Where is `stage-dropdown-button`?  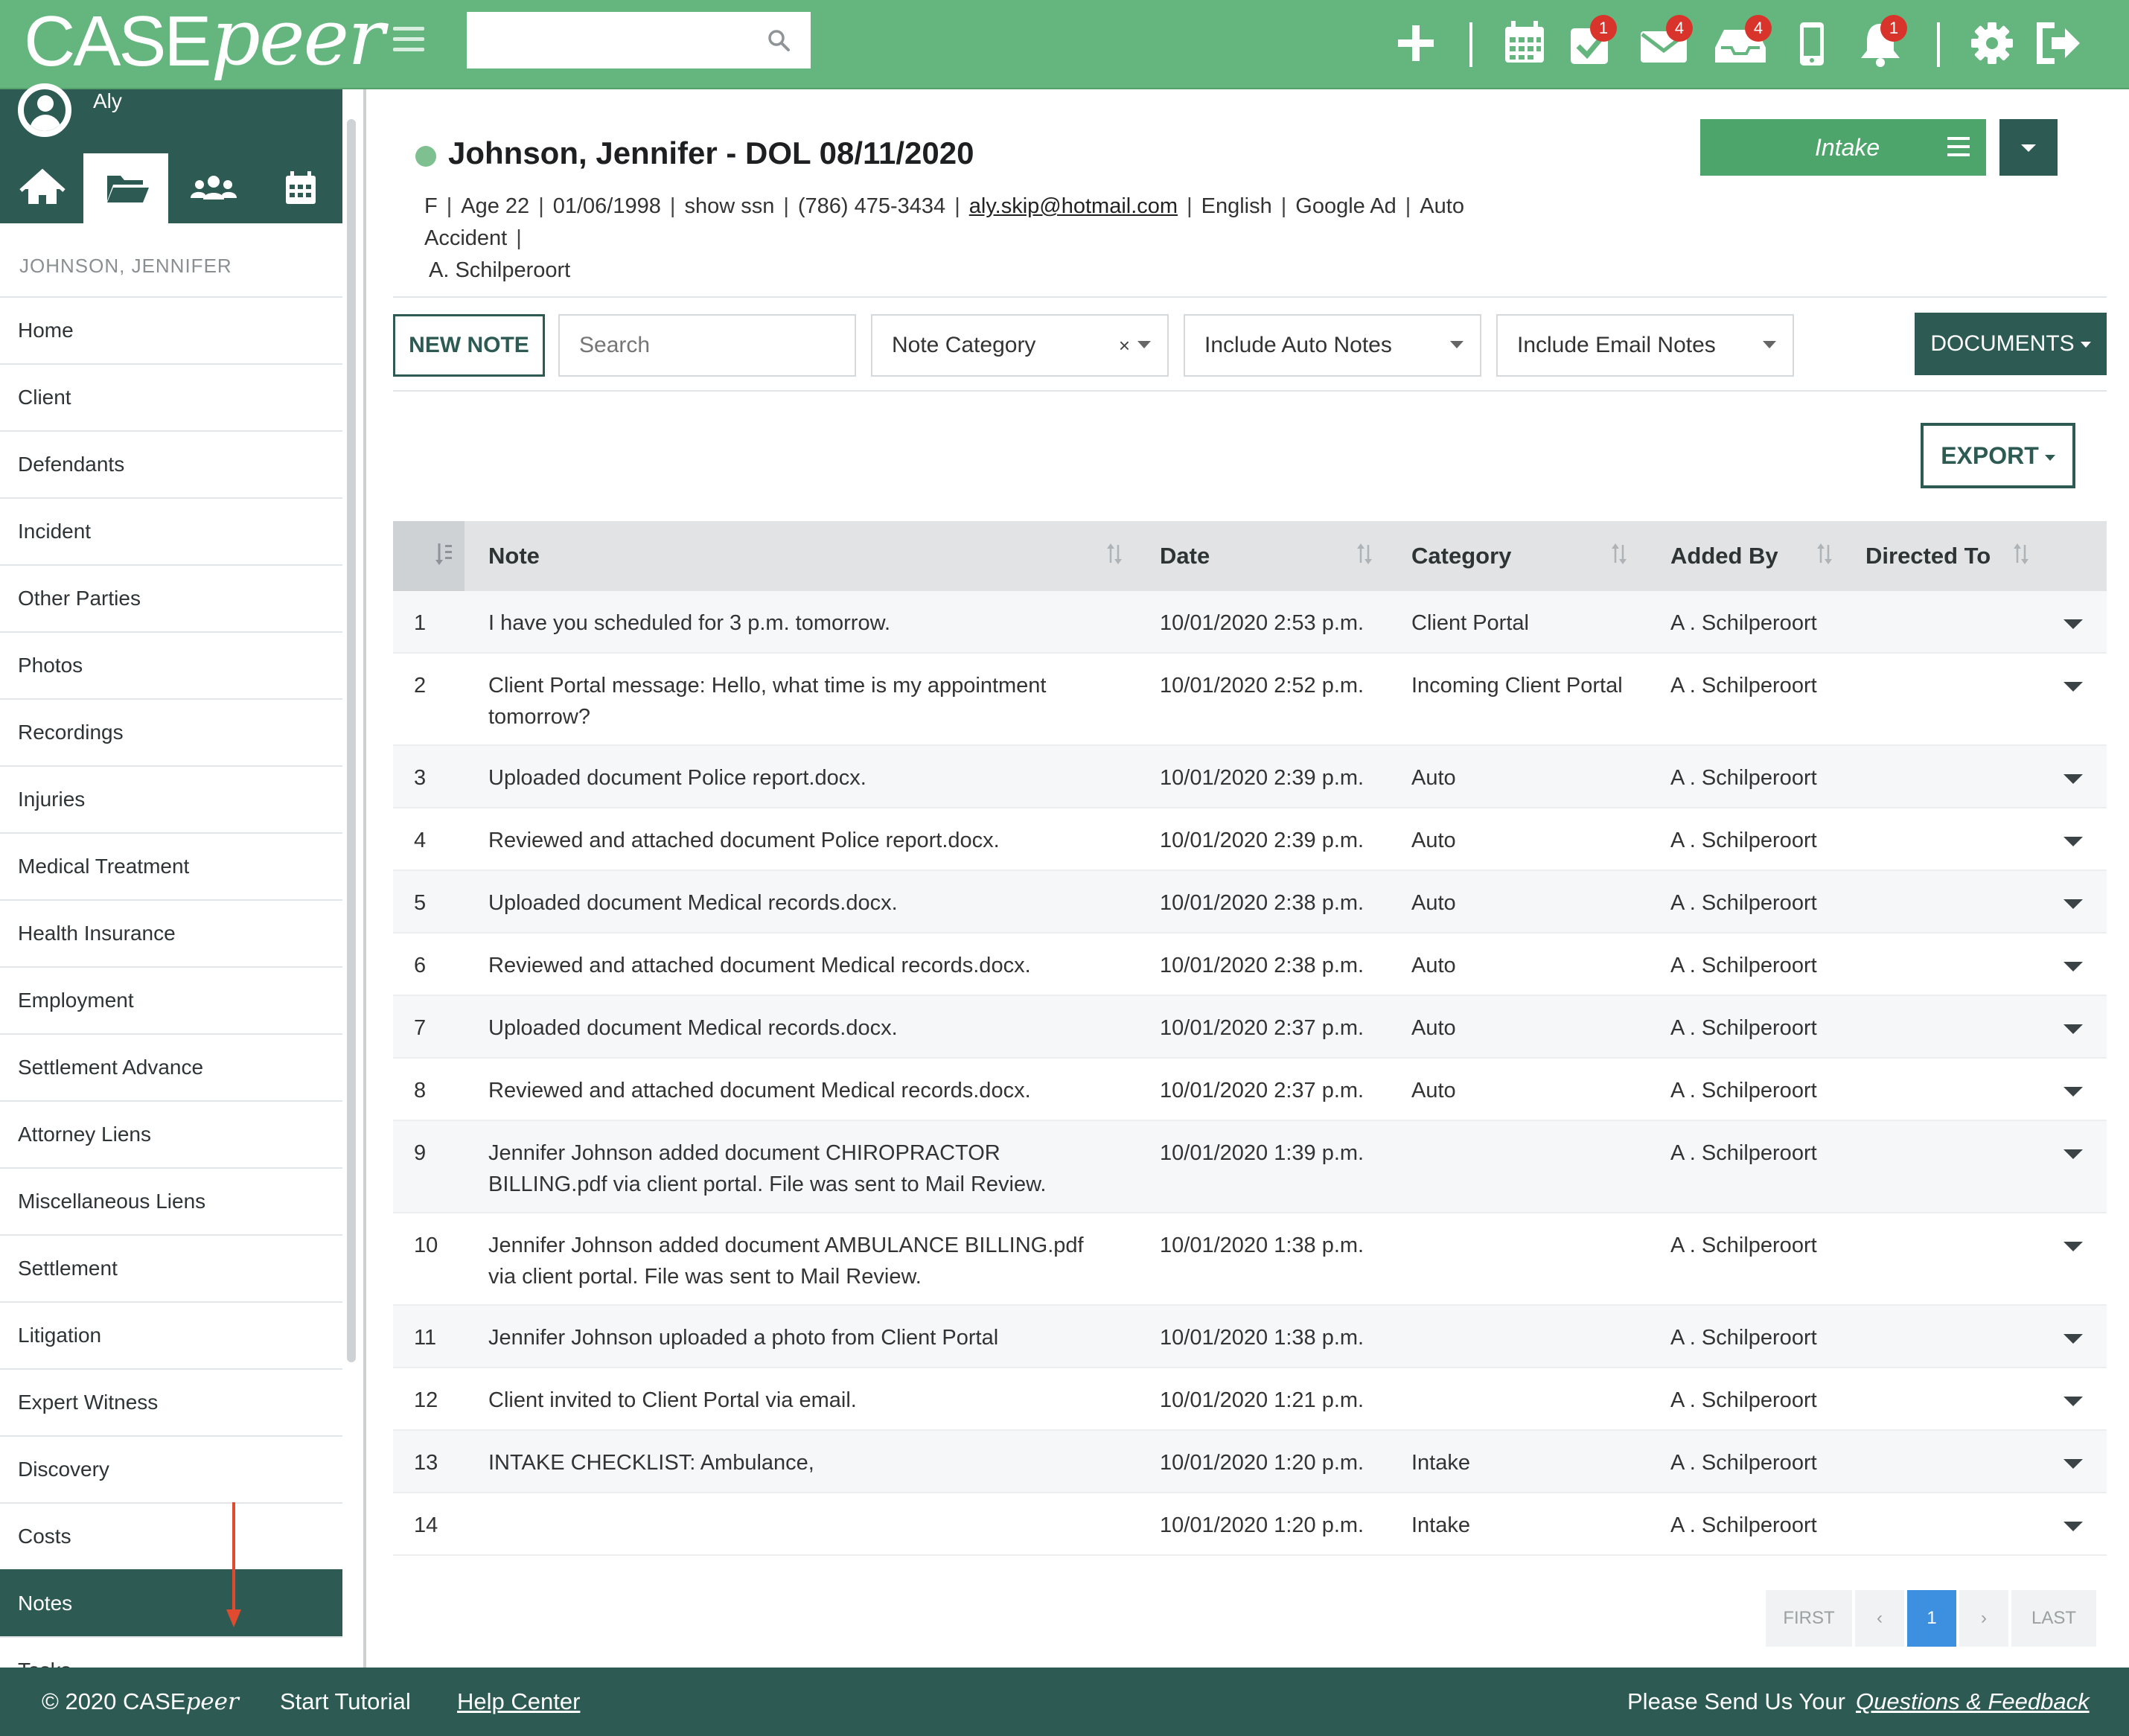
stage-dropdown-button is located at coordinates (2028, 147).